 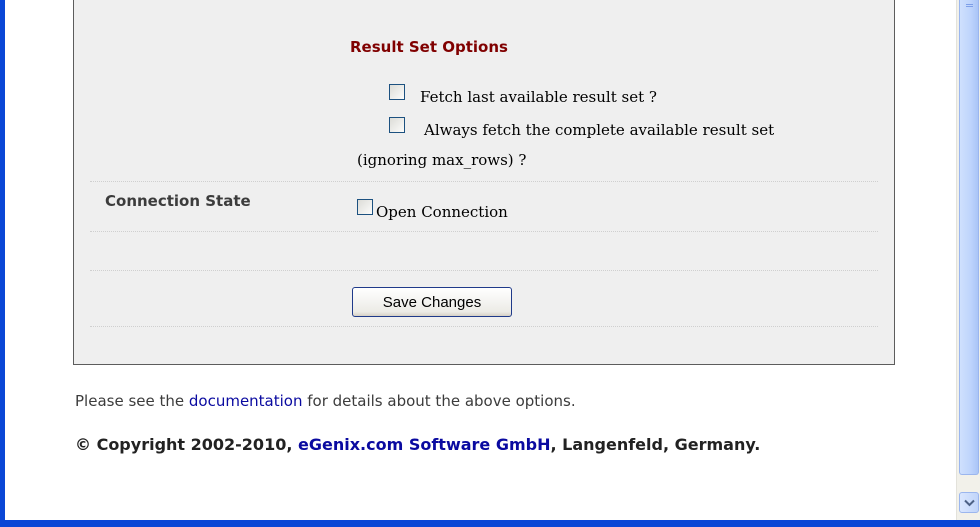 I want to click on open-connection-label: Open Connection, so click(x=442, y=212).